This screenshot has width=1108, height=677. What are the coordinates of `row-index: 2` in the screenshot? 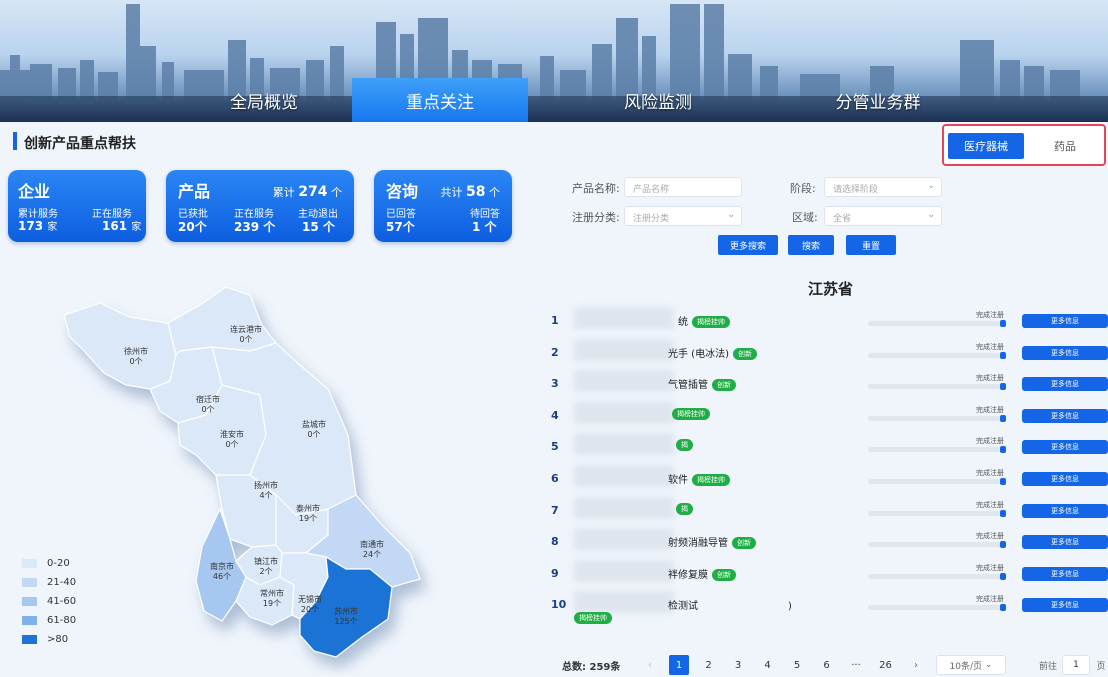 It's located at (555, 352).